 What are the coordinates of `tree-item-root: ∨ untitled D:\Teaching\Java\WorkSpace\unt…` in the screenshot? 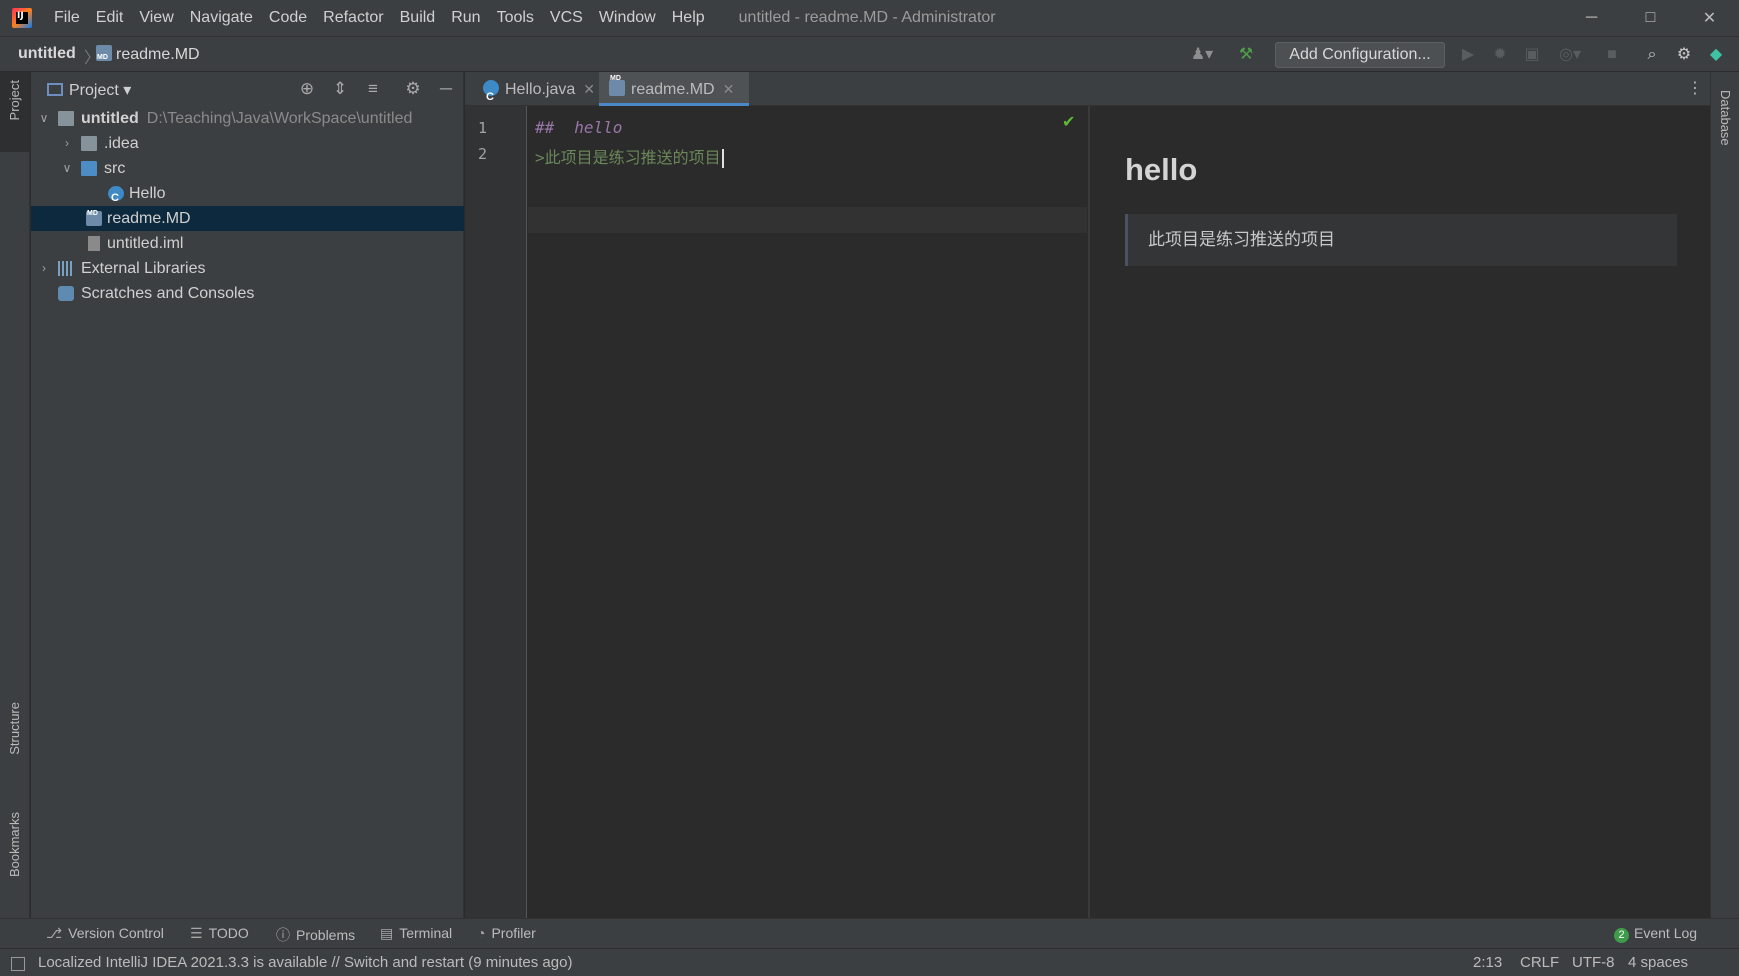 It's located at (247, 118).